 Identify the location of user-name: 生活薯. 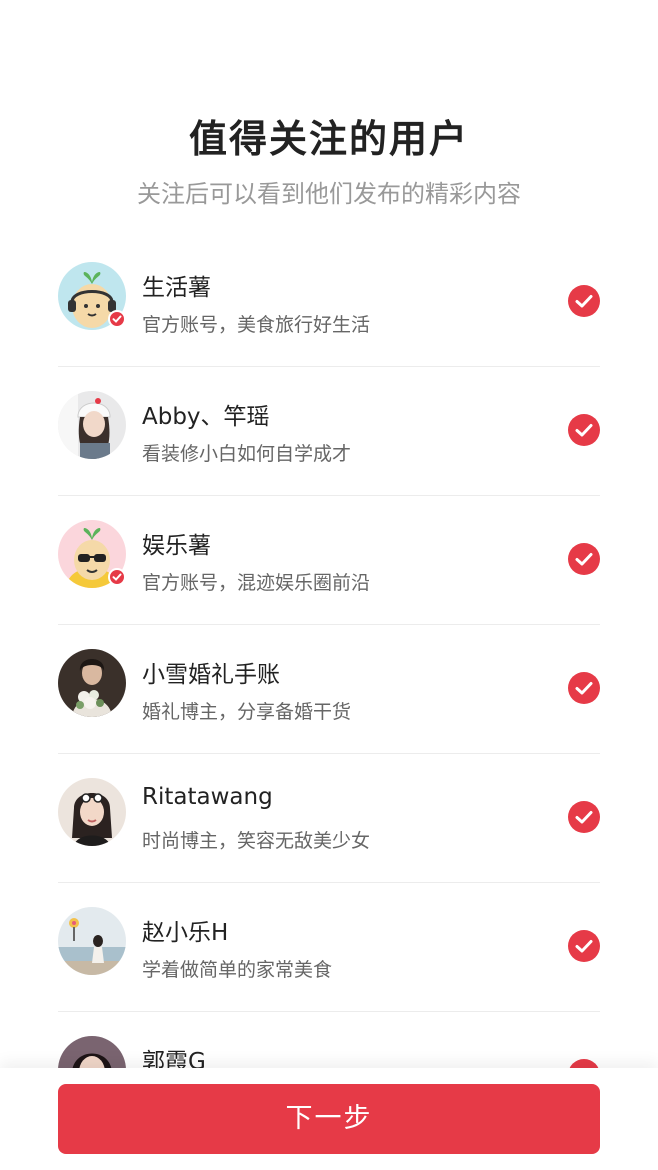
(176, 288).